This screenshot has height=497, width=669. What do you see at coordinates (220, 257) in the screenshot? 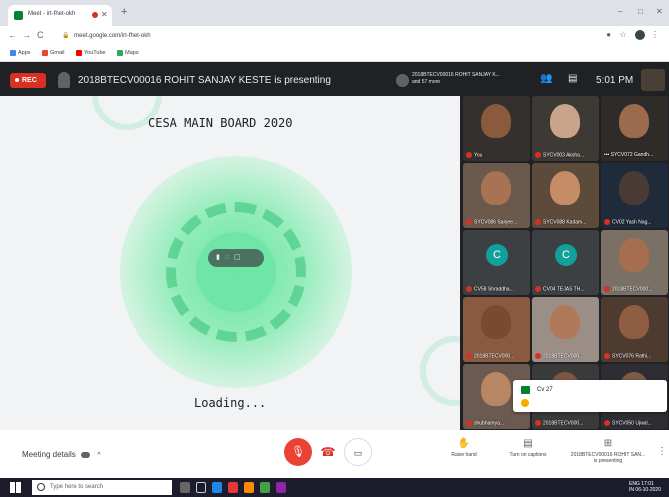
I see `pin-icon: ▮` at bounding box center [220, 257].